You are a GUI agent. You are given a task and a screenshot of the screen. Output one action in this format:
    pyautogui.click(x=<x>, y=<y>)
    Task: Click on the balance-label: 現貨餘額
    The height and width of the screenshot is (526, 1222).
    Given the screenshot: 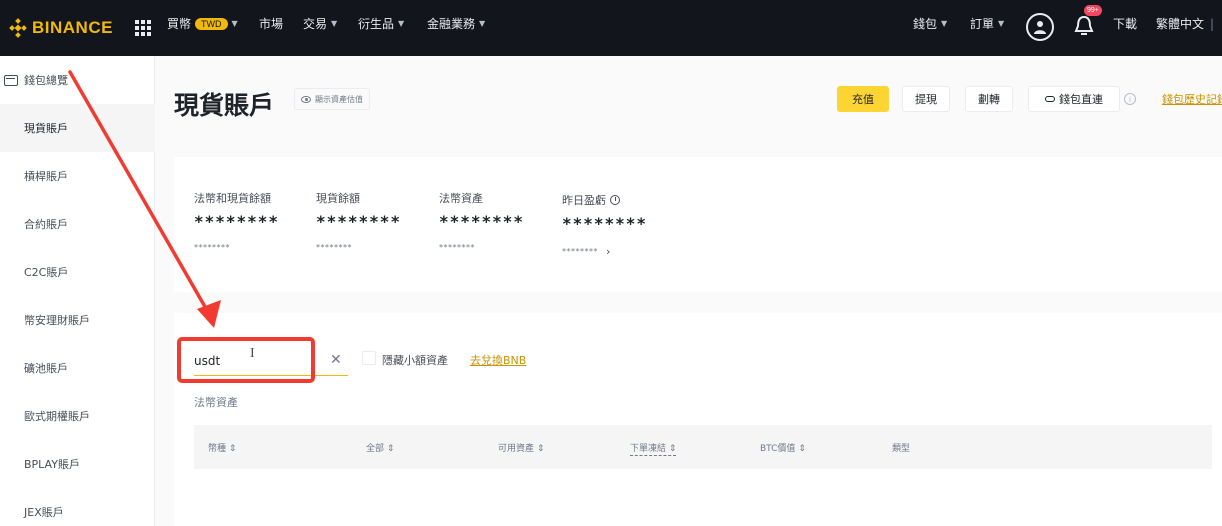 What is the action you would take?
    pyautogui.click(x=338, y=198)
    